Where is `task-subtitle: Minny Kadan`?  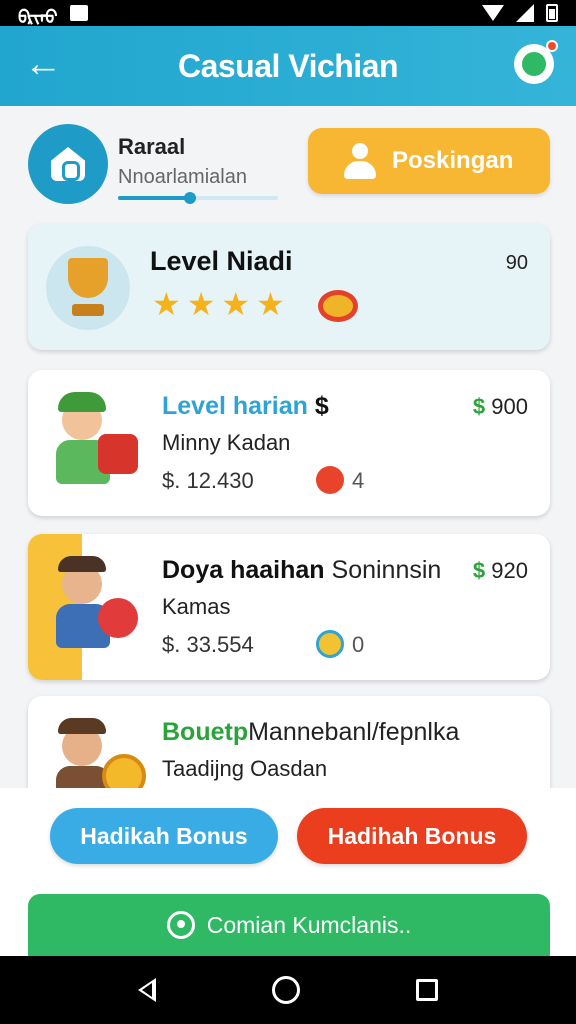
task-subtitle: Minny Kadan is located at coordinates (226, 442).